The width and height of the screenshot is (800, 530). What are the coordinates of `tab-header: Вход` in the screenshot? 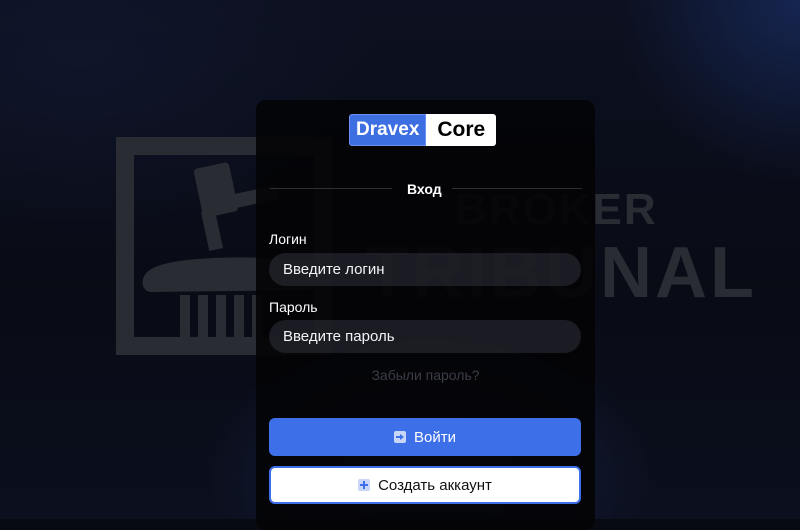 It's located at (426, 190).